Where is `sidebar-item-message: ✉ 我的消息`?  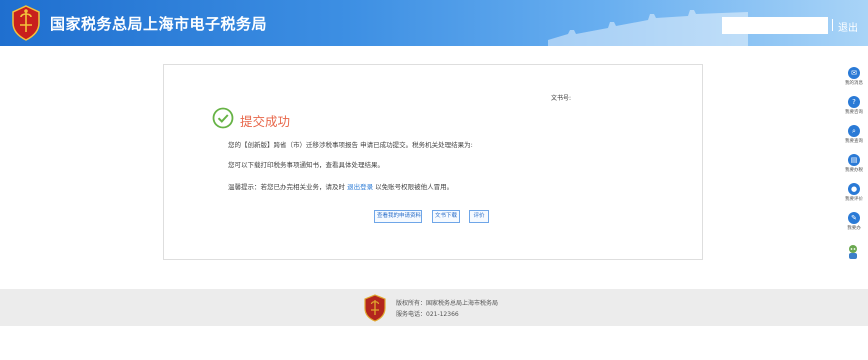
sidebar-item-message: ✉ 我的消息 is located at coordinates (854, 76).